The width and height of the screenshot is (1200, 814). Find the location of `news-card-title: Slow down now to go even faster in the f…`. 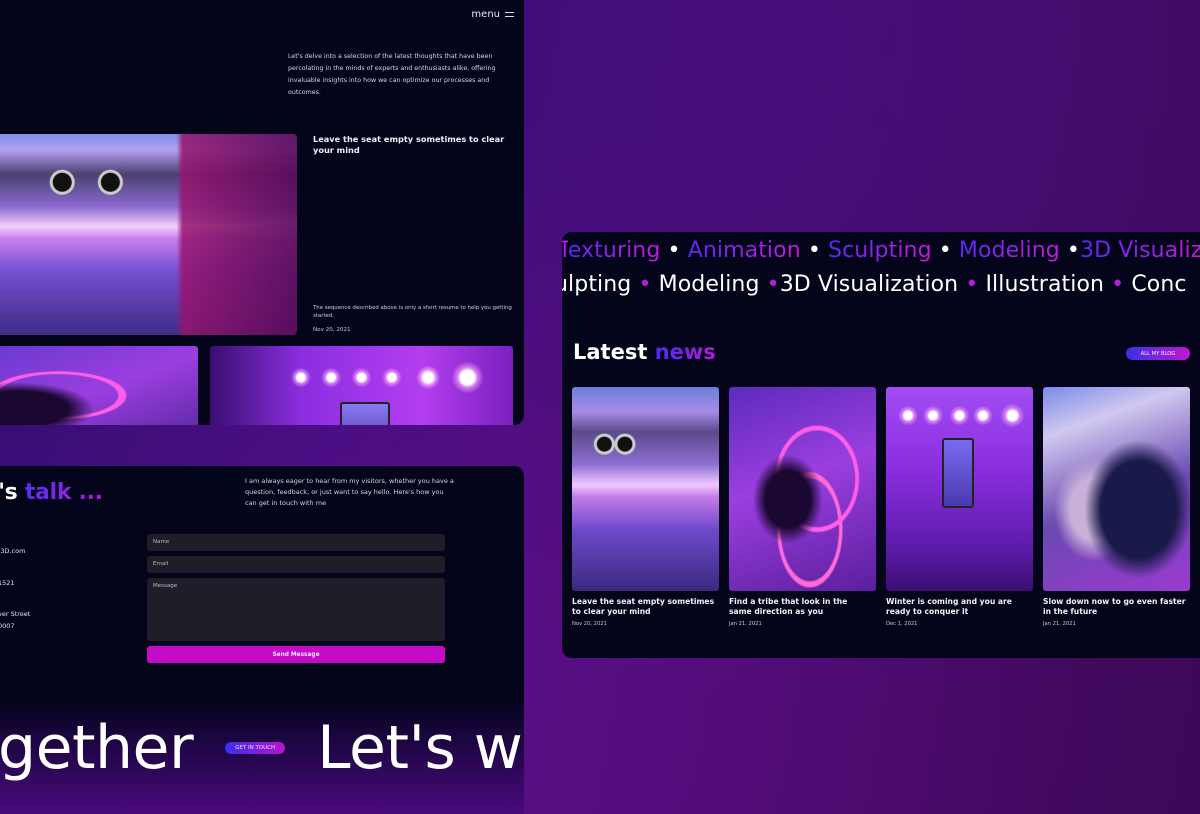

news-card-title: Slow down now to go even faster in the f… is located at coordinates (1116, 606).